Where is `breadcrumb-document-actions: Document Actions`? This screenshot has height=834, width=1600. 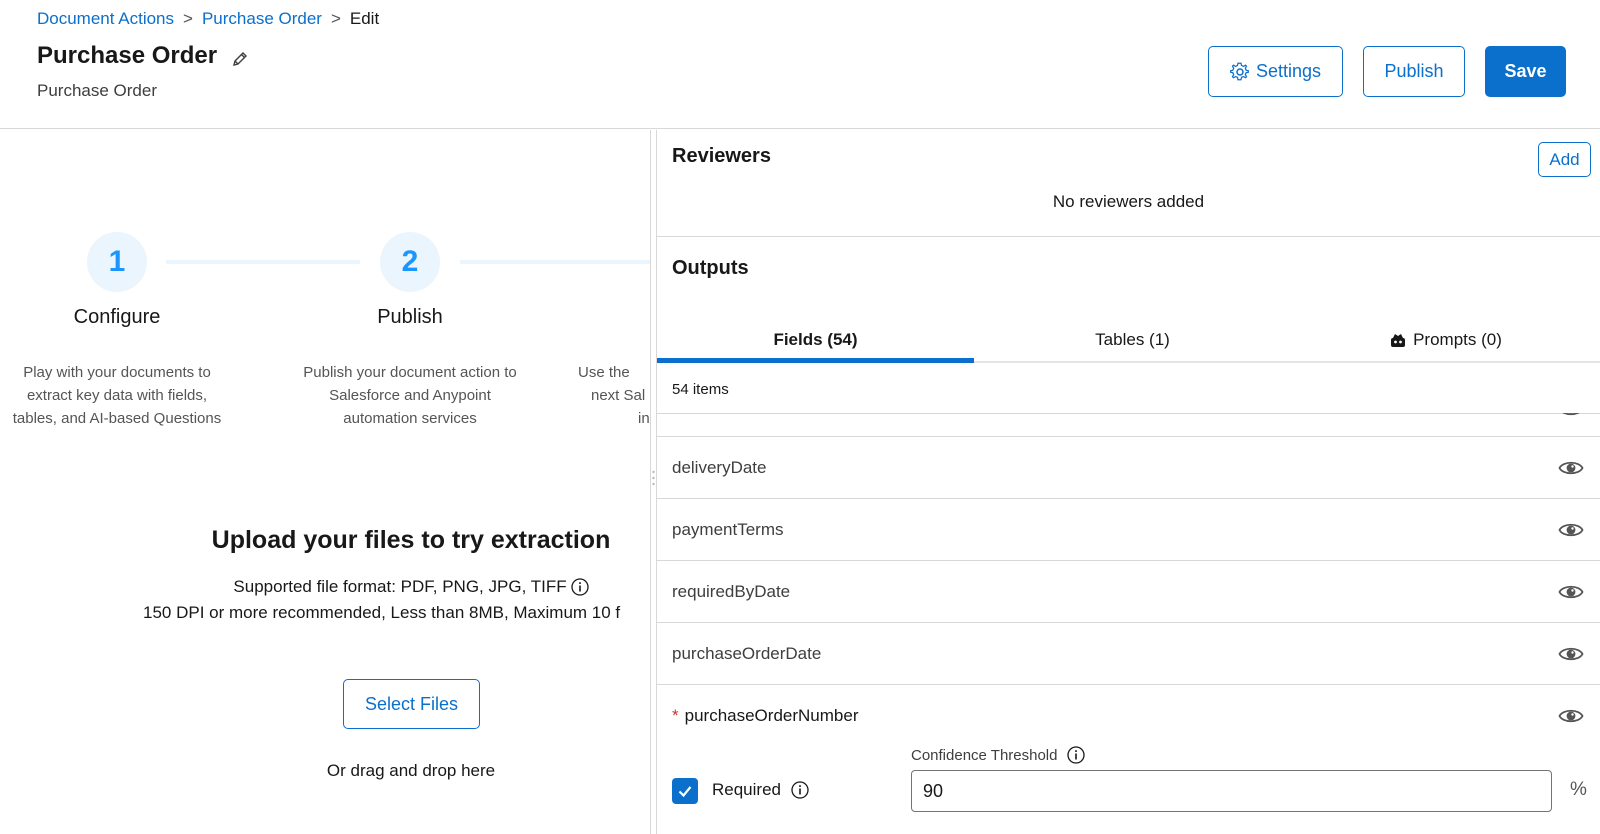 breadcrumb-document-actions: Document Actions is located at coordinates (105, 19).